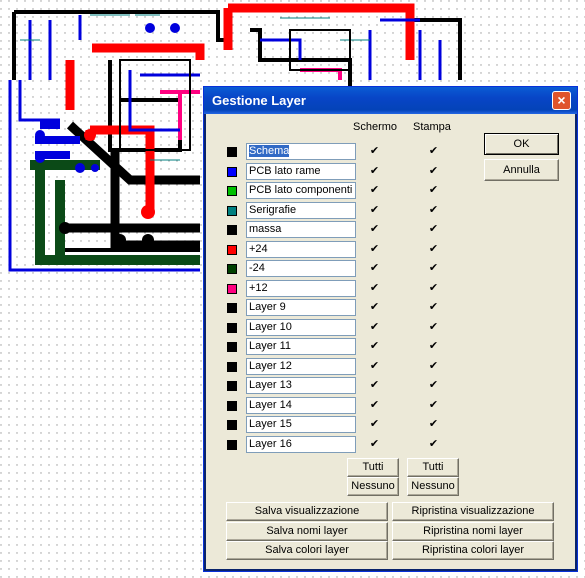  I want to click on layer-name-field: +24, so click(301, 249).